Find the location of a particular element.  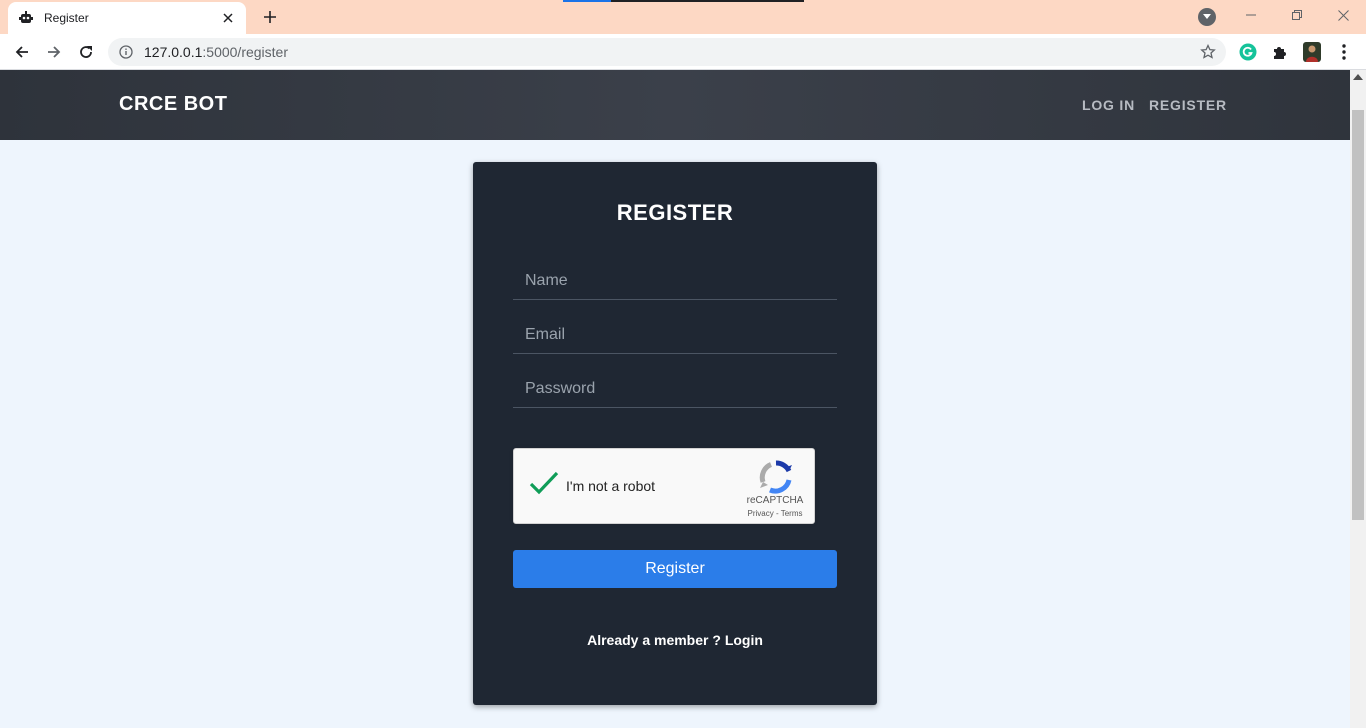

captcha-links: Privacy - Terms is located at coordinates (775, 513).